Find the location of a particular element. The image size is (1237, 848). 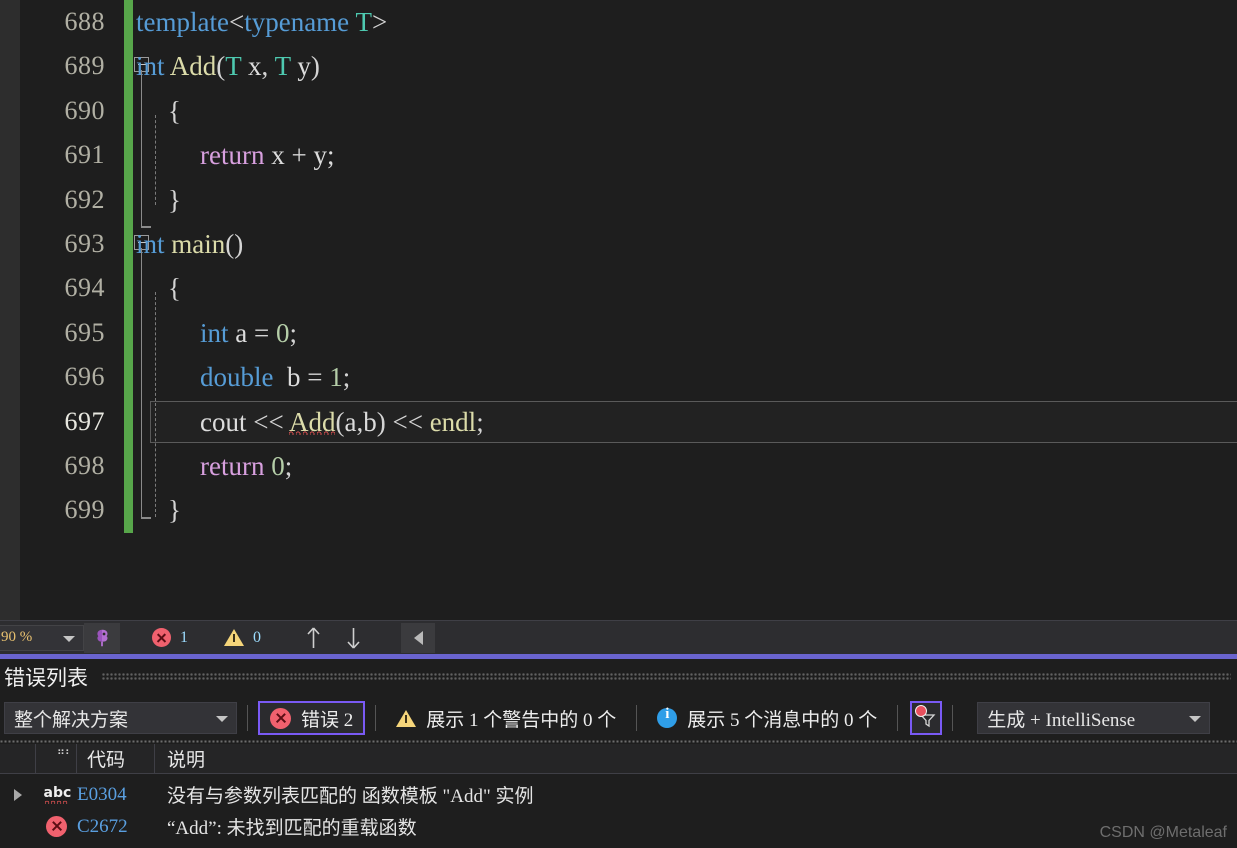

warnings-filter-label: 展示 1 个警告中的 0 个 is located at coordinates (521, 720).